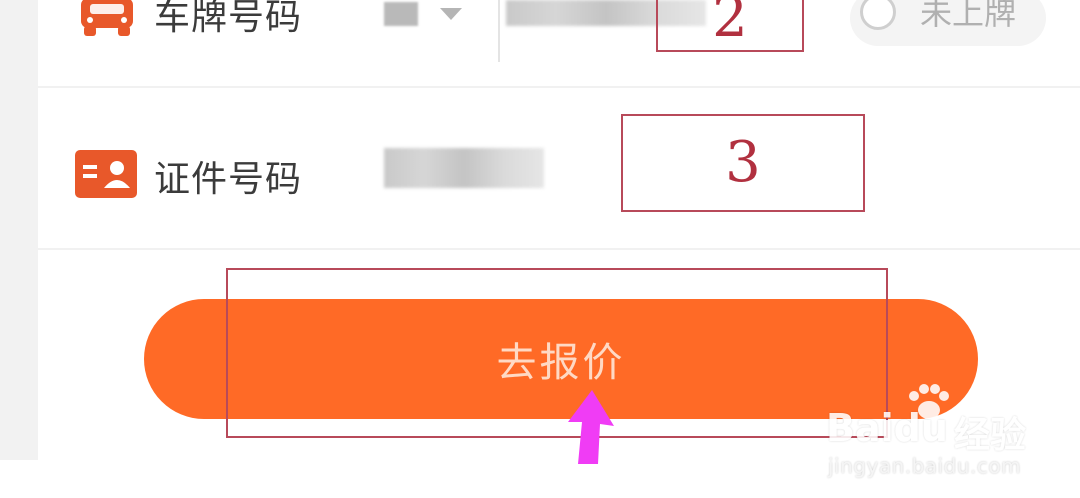 This screenshot has width=1080, height=498. I want to click on watermark-url: jingyan.baidu.com, so click(925, 466).